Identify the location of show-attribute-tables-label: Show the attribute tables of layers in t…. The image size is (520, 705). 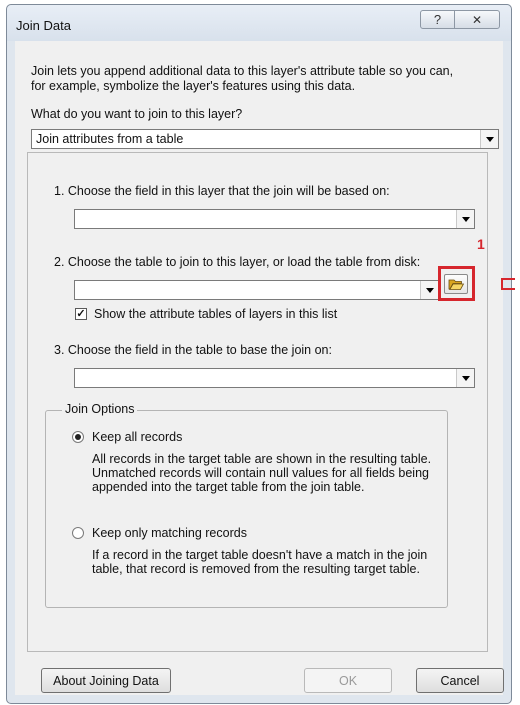
(216, 314).